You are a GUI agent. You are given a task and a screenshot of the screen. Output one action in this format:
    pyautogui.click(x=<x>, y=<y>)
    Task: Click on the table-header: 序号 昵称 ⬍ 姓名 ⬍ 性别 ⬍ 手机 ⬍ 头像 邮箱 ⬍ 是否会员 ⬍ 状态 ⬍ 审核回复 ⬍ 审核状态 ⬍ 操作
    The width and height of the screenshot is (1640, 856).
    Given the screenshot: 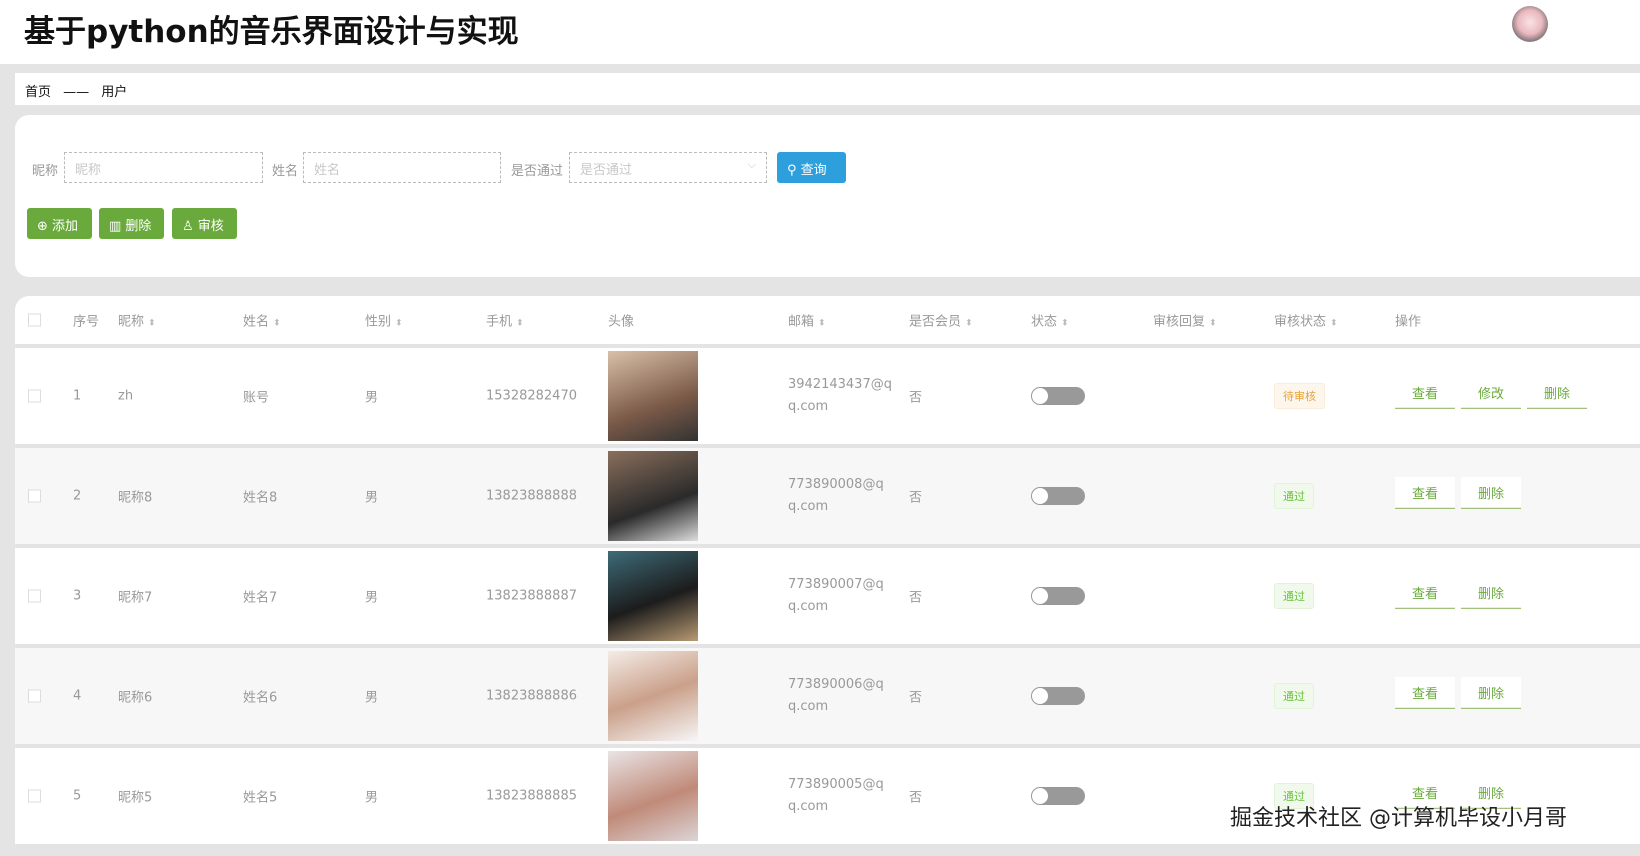 What is the action you would take?
    pyautogui.click(x=827, y=320)
    